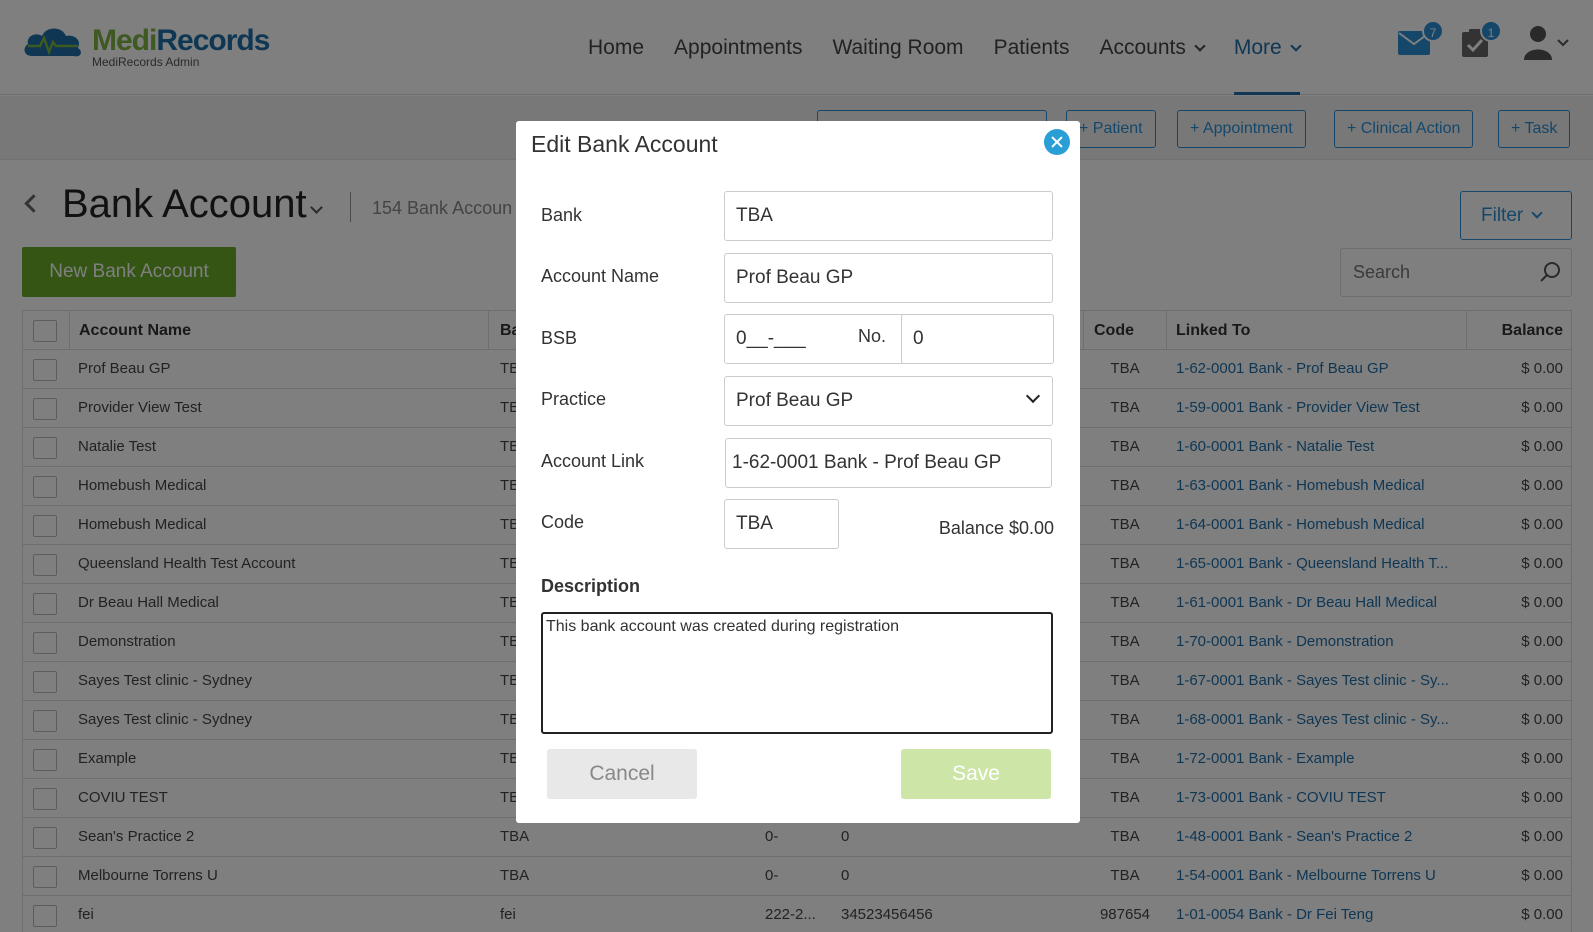 This screenshot has width=1593, height=932. Describe the element at coordinates (888, 216) in the screenshot. I see `bank-input` at that location.